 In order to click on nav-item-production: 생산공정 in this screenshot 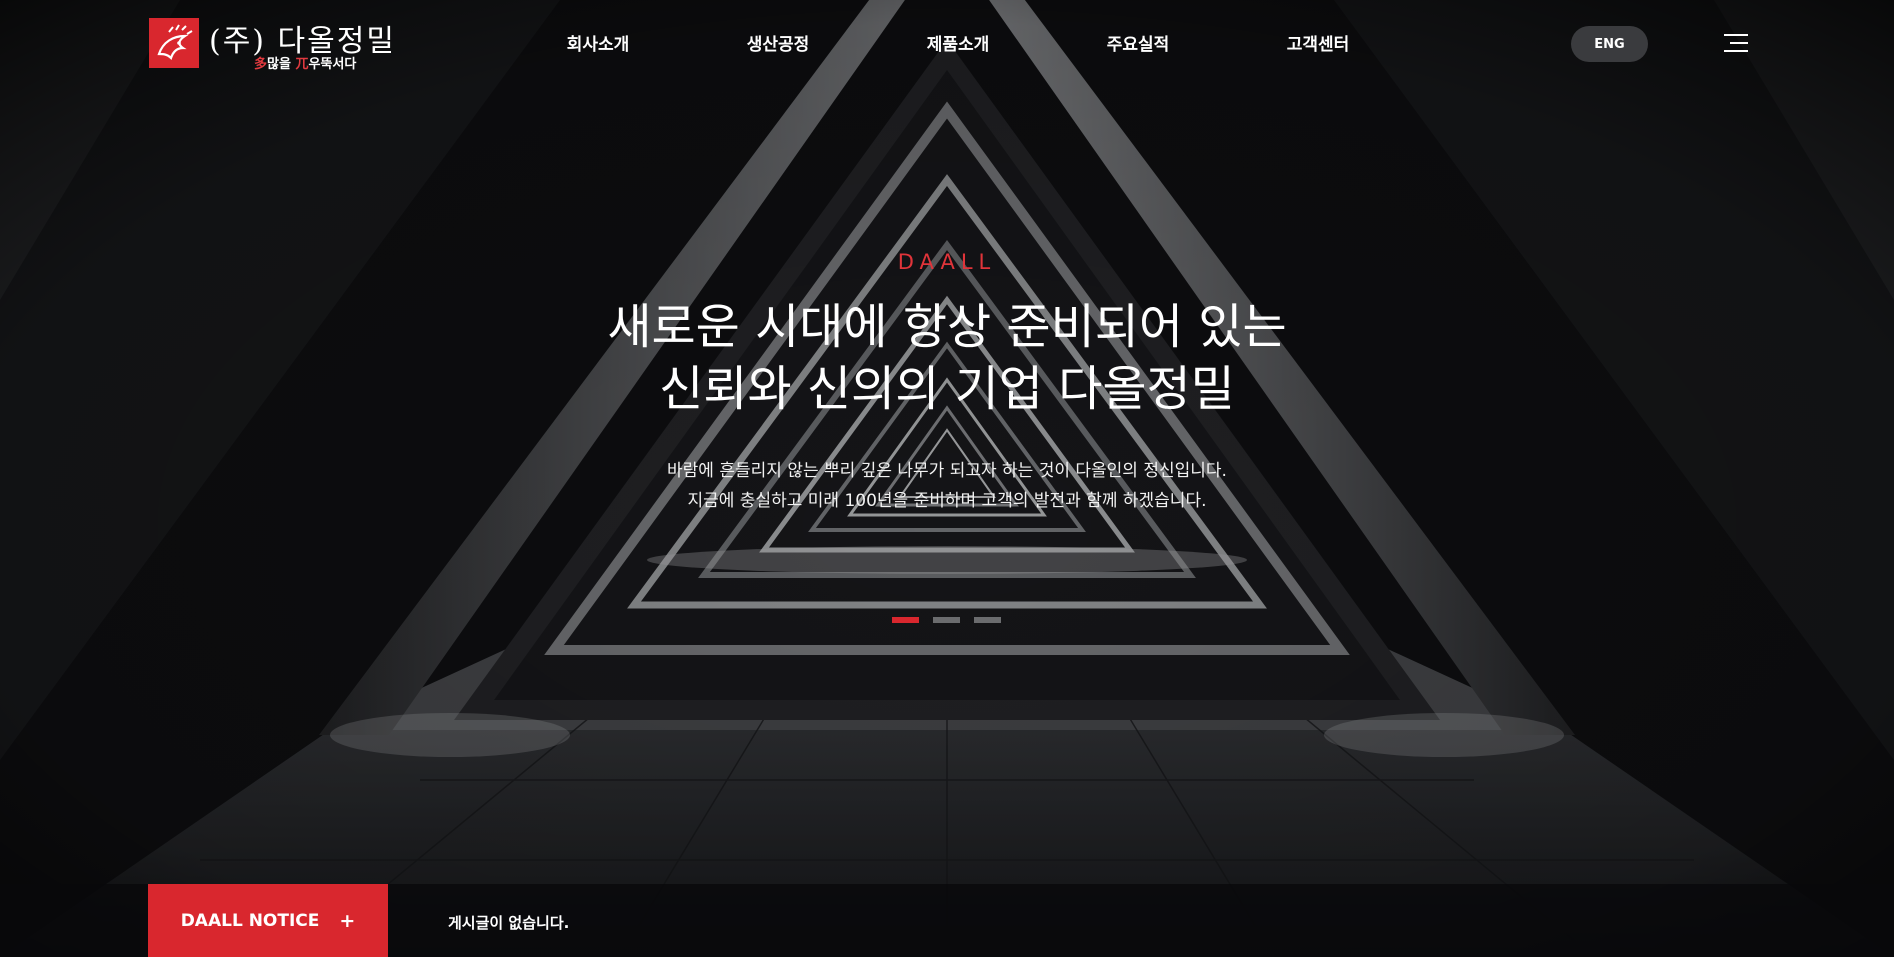, I will do `click(778, 42)`.